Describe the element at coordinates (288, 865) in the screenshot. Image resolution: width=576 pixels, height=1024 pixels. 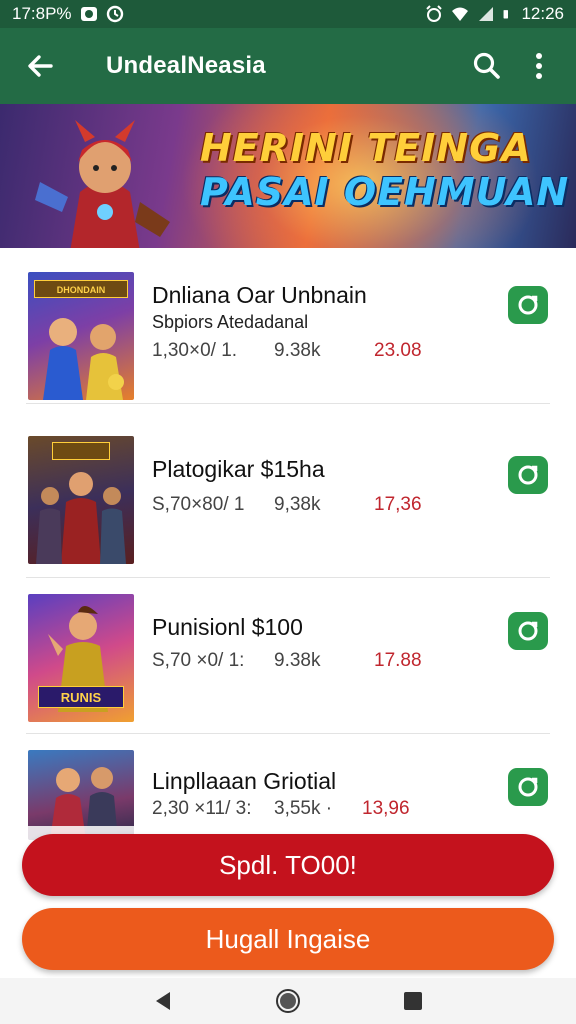
I see `primary-cta-button: Spdl. TO00!` at that location.